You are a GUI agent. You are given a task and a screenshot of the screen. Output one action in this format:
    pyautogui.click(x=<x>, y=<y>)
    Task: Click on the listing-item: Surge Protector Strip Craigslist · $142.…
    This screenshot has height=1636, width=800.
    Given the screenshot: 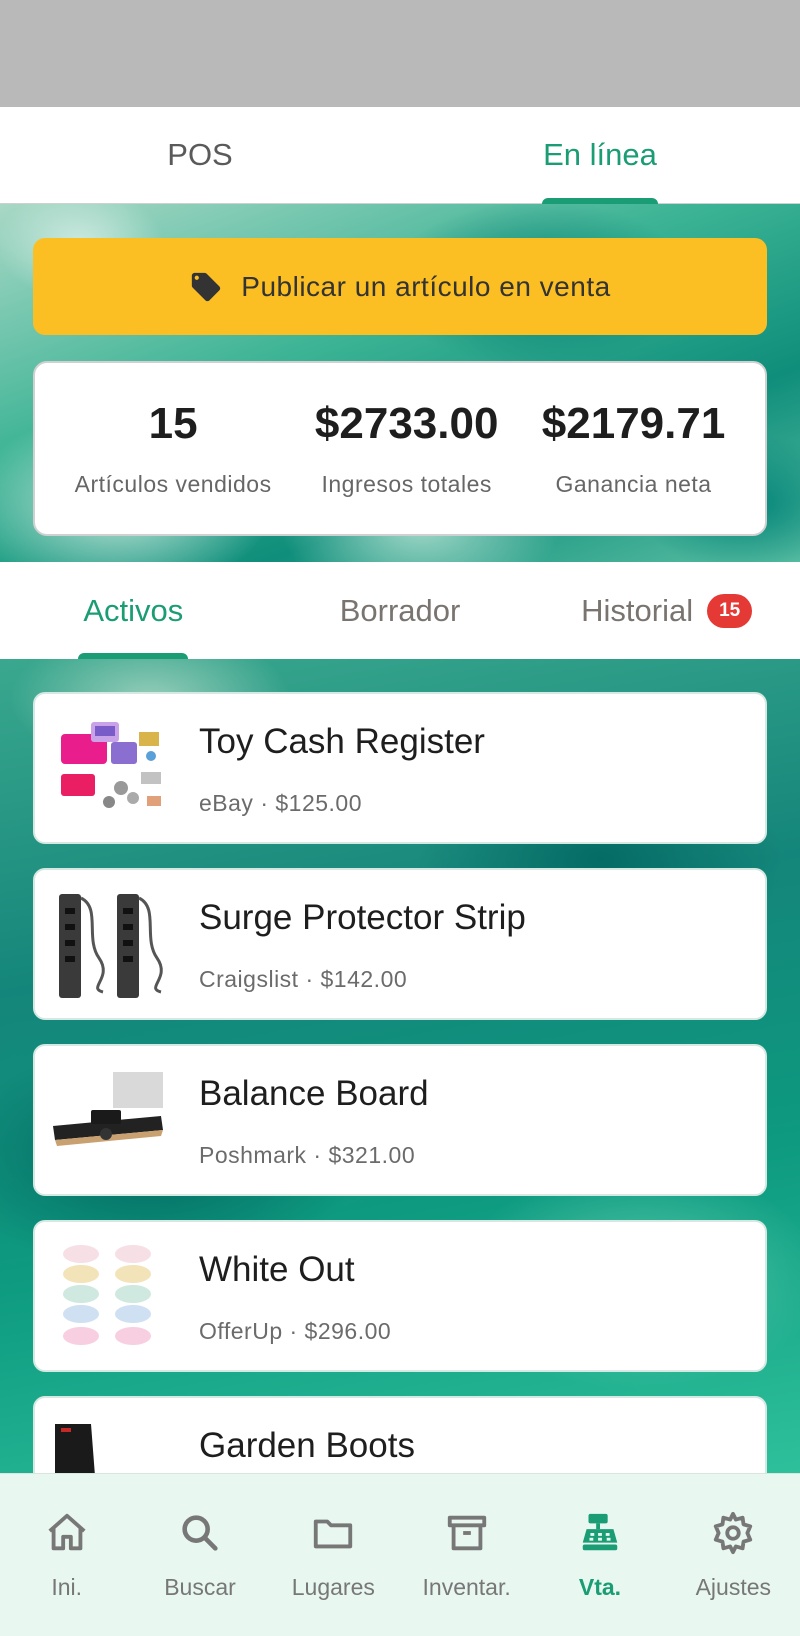 What is the action you would take?
    pyautogui.click(x=400, y=944)
    